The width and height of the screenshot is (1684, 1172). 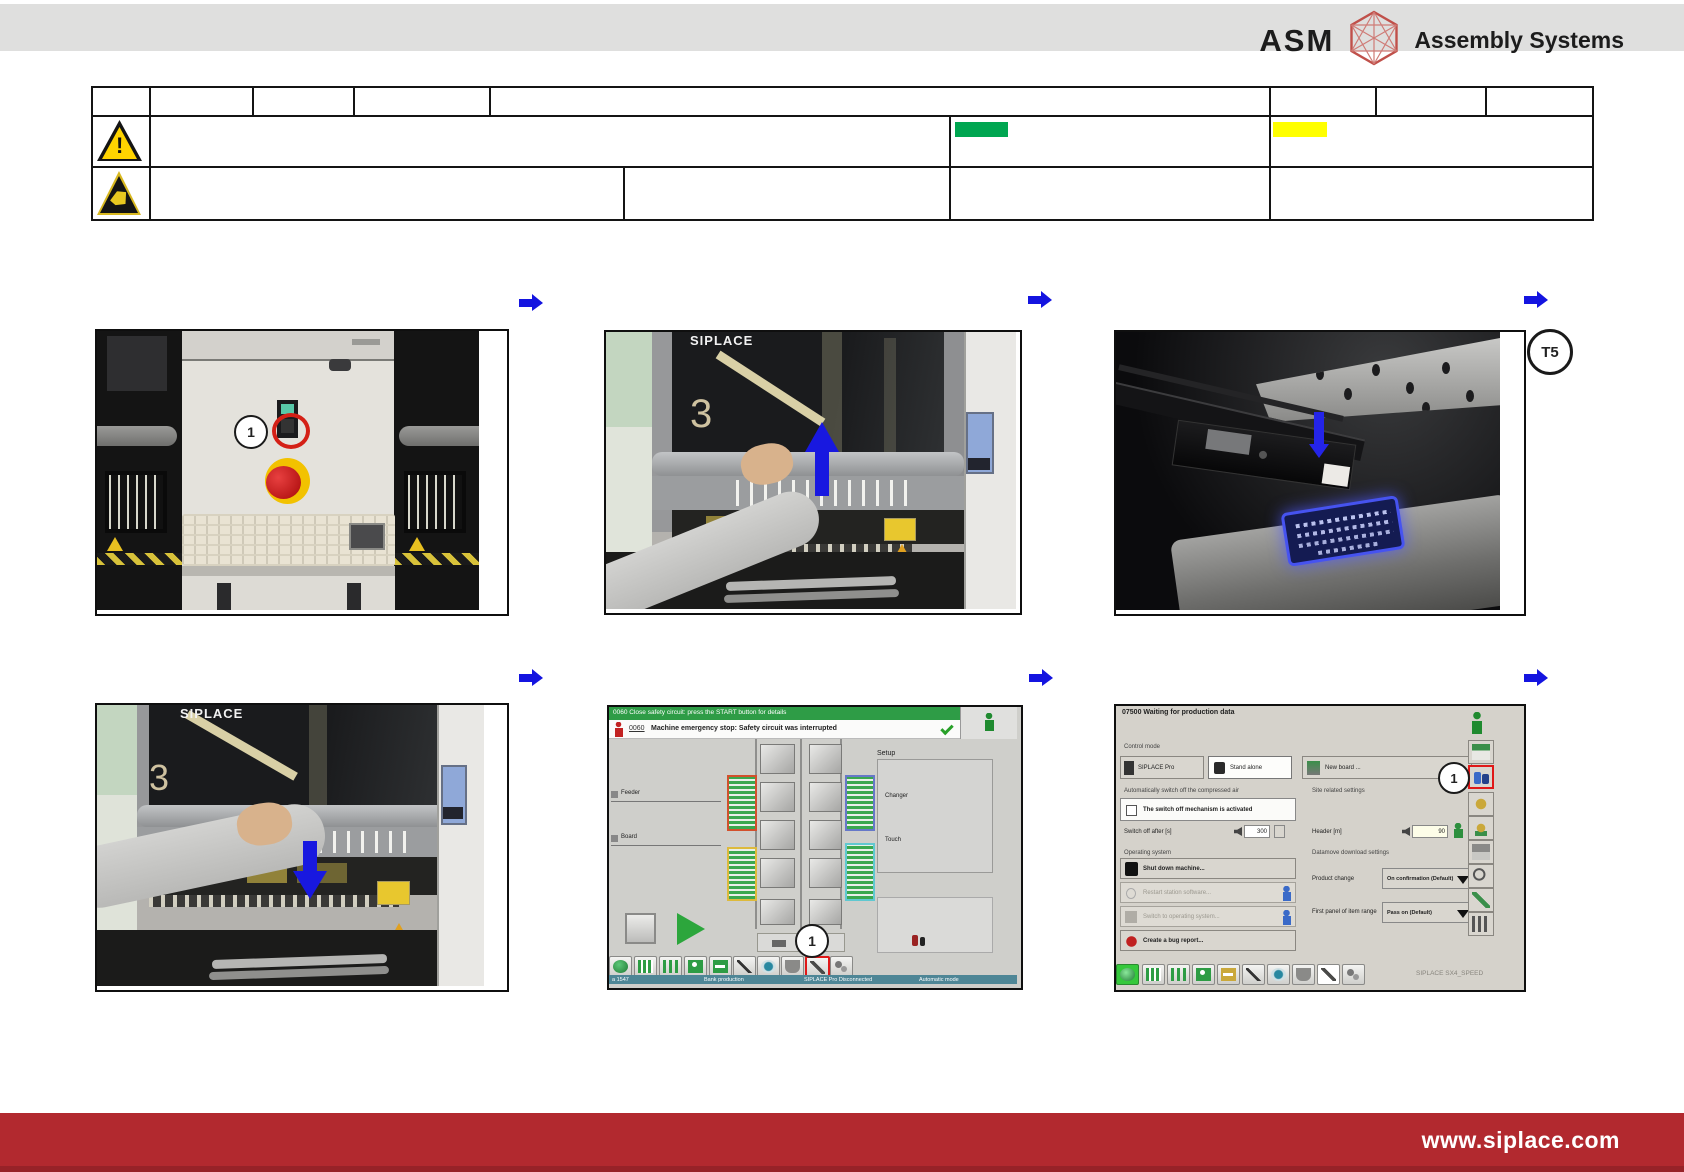 I want to click on info-icon, so click(x=1477, y=723).